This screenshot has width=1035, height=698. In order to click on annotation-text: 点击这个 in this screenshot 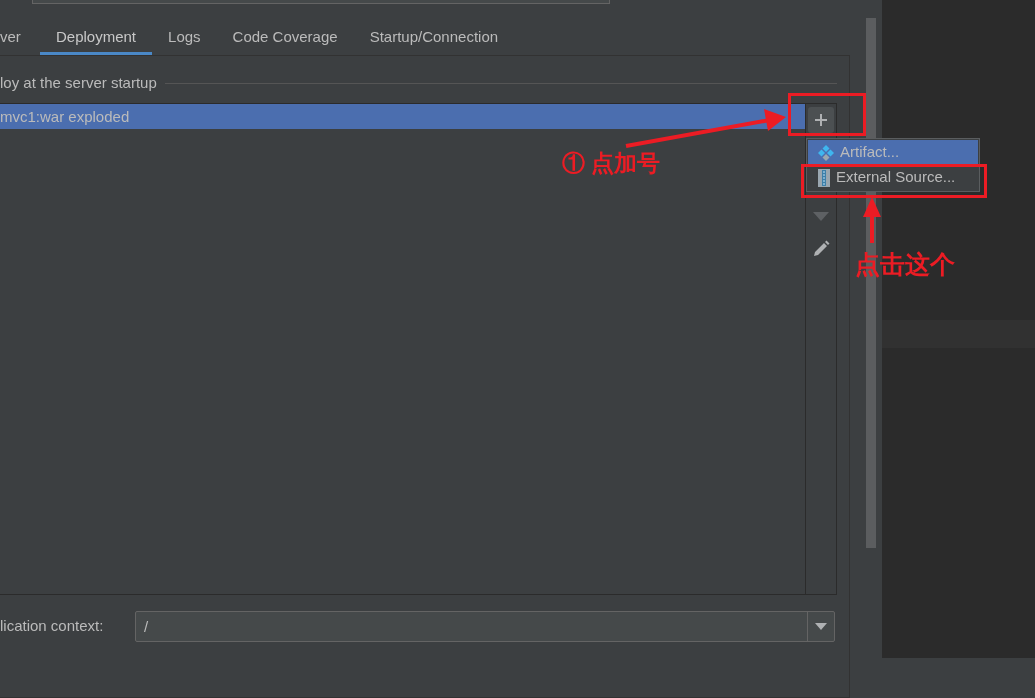, I will do `click(905, 264)`.